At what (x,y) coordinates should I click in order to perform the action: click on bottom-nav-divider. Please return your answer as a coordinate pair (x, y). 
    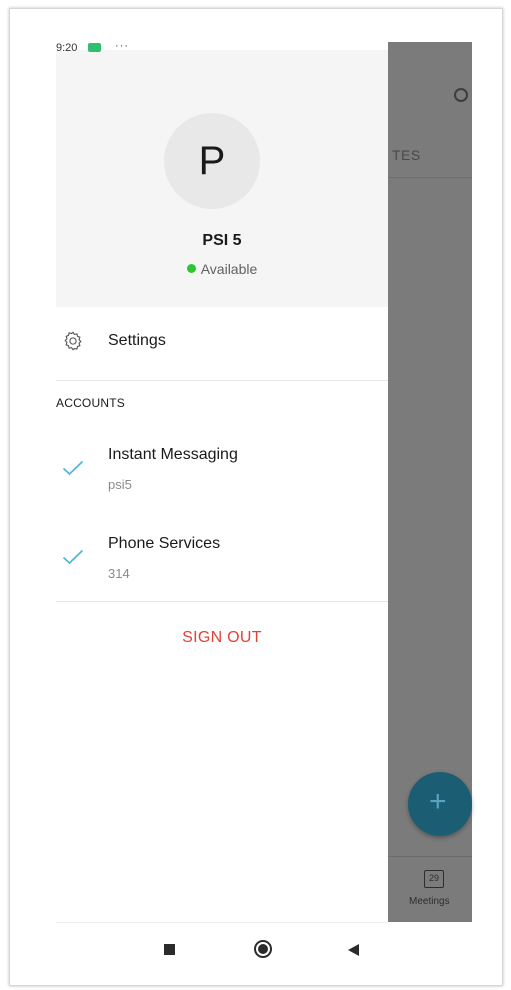
    Looking at the image, I should click on (429, 856).